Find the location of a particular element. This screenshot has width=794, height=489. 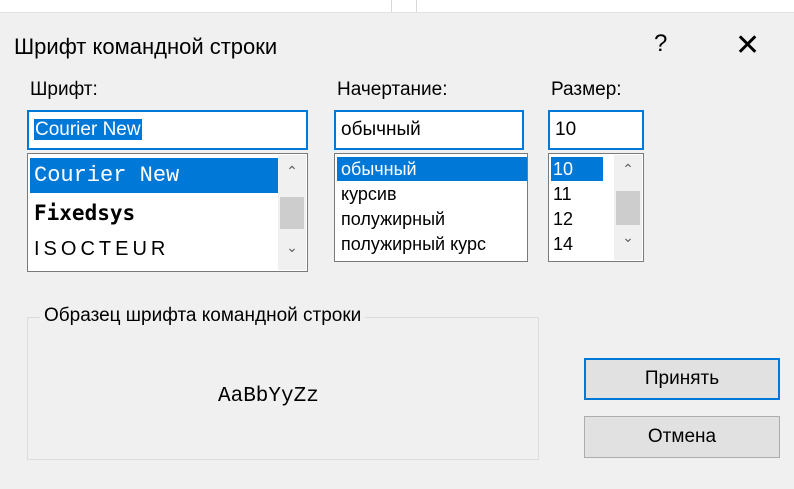

style-list-item: полужирный is located at coordinates (391, 219).